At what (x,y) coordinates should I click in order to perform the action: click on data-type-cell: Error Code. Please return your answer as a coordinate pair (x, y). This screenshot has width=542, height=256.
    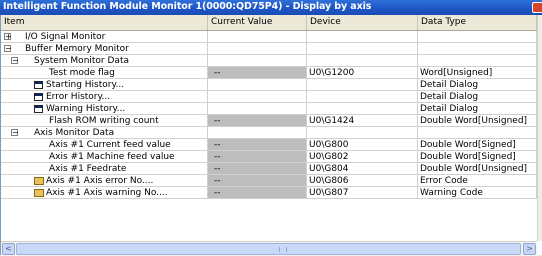
    Looking at the image, I should click on (477, 181).